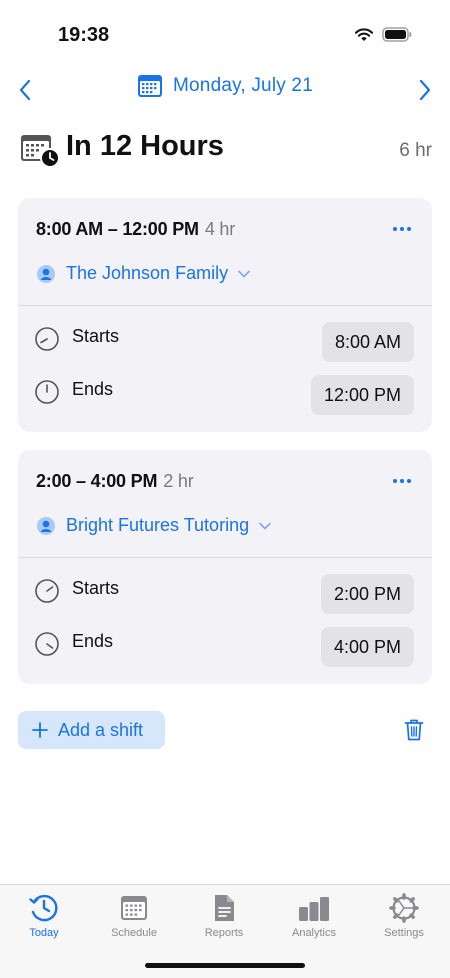 This screenshot has width=450, height=978. Describe the element at coordinates (84, 35) in the screenshot. I see `status-time: 19:38` at that location.